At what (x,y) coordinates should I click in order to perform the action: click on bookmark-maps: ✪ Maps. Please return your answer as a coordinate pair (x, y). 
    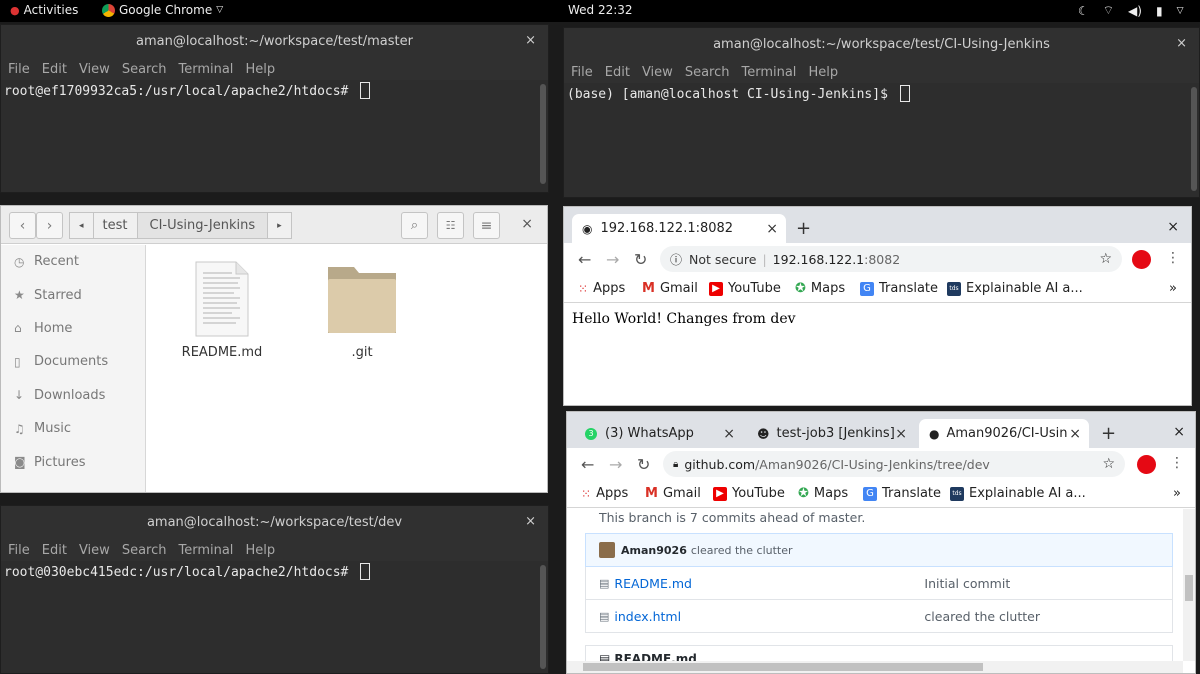
    Looking at the image, I should click on (820, 288).